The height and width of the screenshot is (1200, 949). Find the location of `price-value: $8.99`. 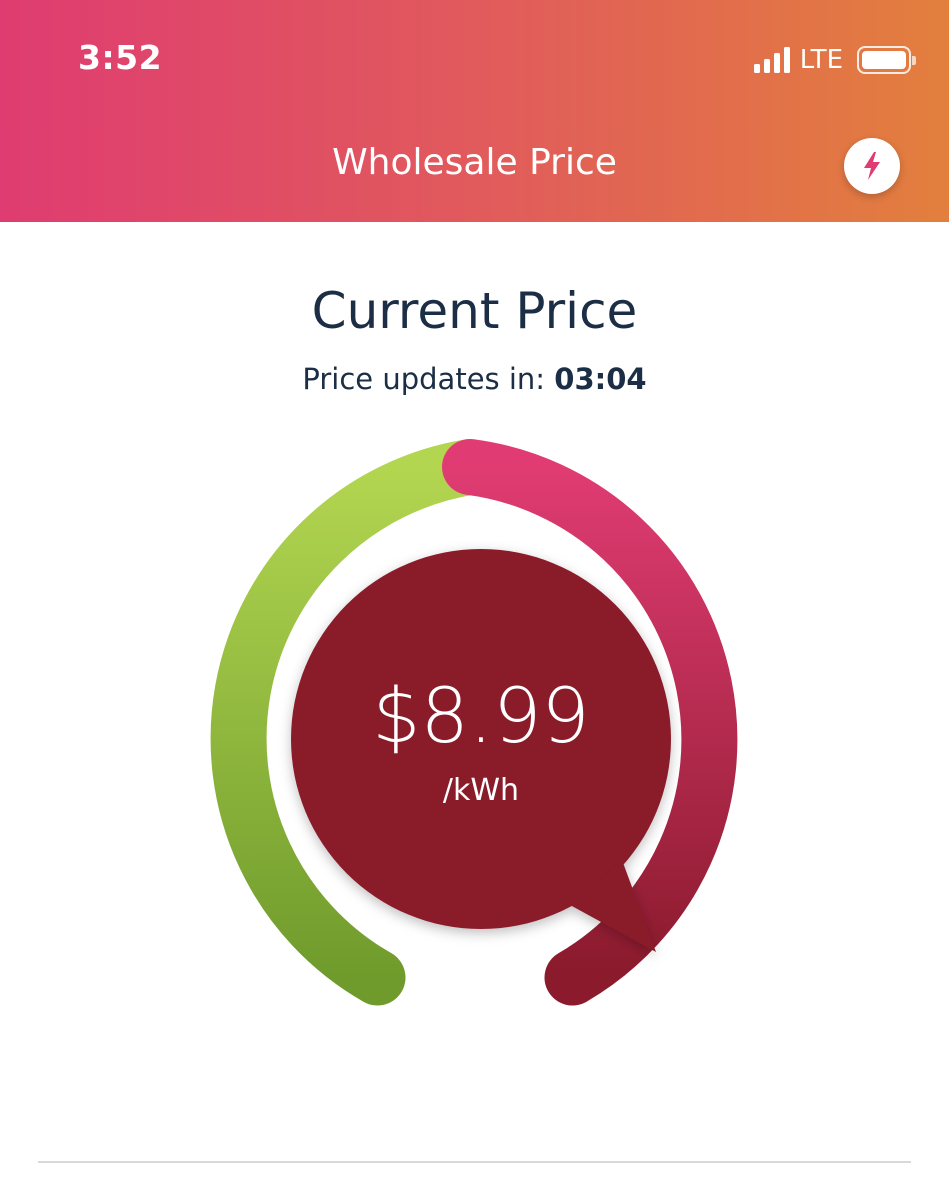

price-value: $8.99 is located at coordinates (481, 715).